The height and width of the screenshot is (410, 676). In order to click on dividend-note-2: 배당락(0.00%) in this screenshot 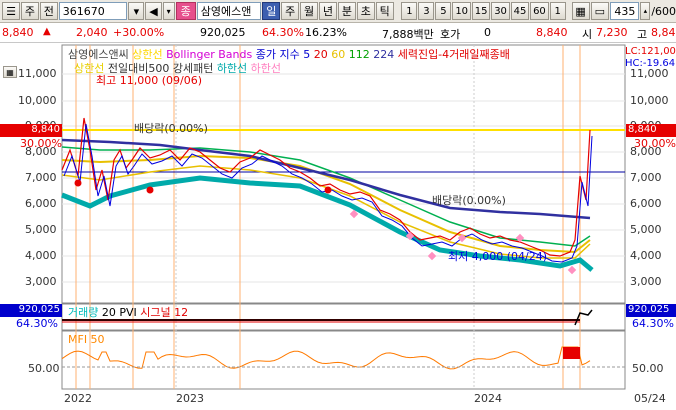, I will do `click(469, 200)`.